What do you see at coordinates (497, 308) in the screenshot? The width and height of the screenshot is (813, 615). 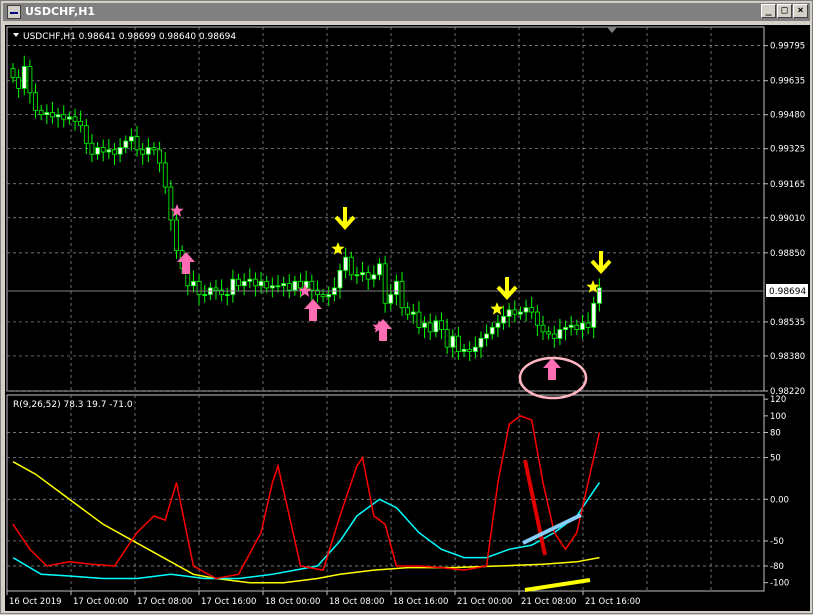 I see `signal-star-icon` at bounding box center [497, 308].